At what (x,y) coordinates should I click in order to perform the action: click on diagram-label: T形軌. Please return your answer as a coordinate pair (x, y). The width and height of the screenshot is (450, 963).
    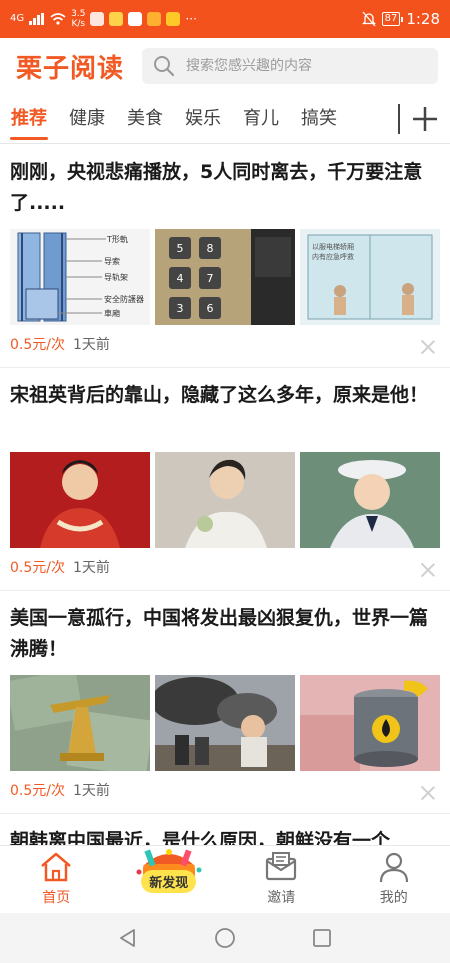
    Looking at the image, I should click on (117, 239).